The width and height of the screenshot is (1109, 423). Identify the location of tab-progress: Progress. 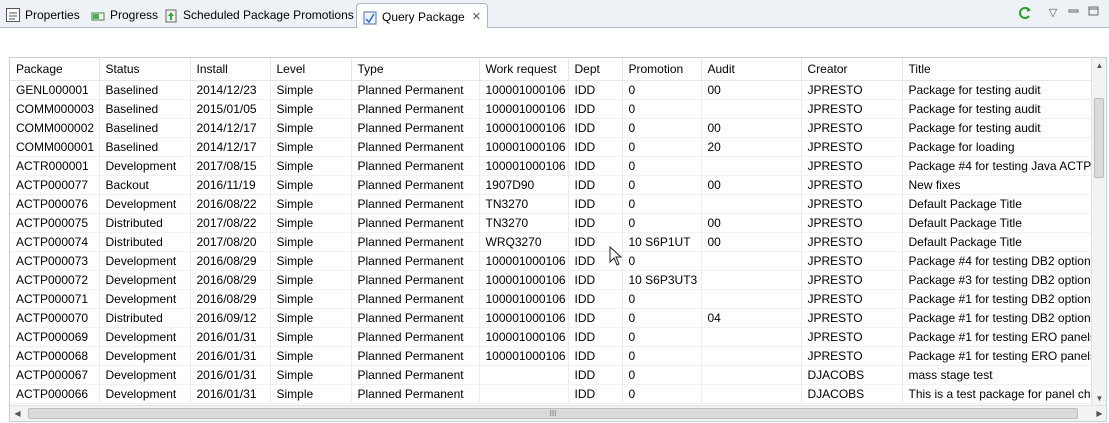
(124, 15).